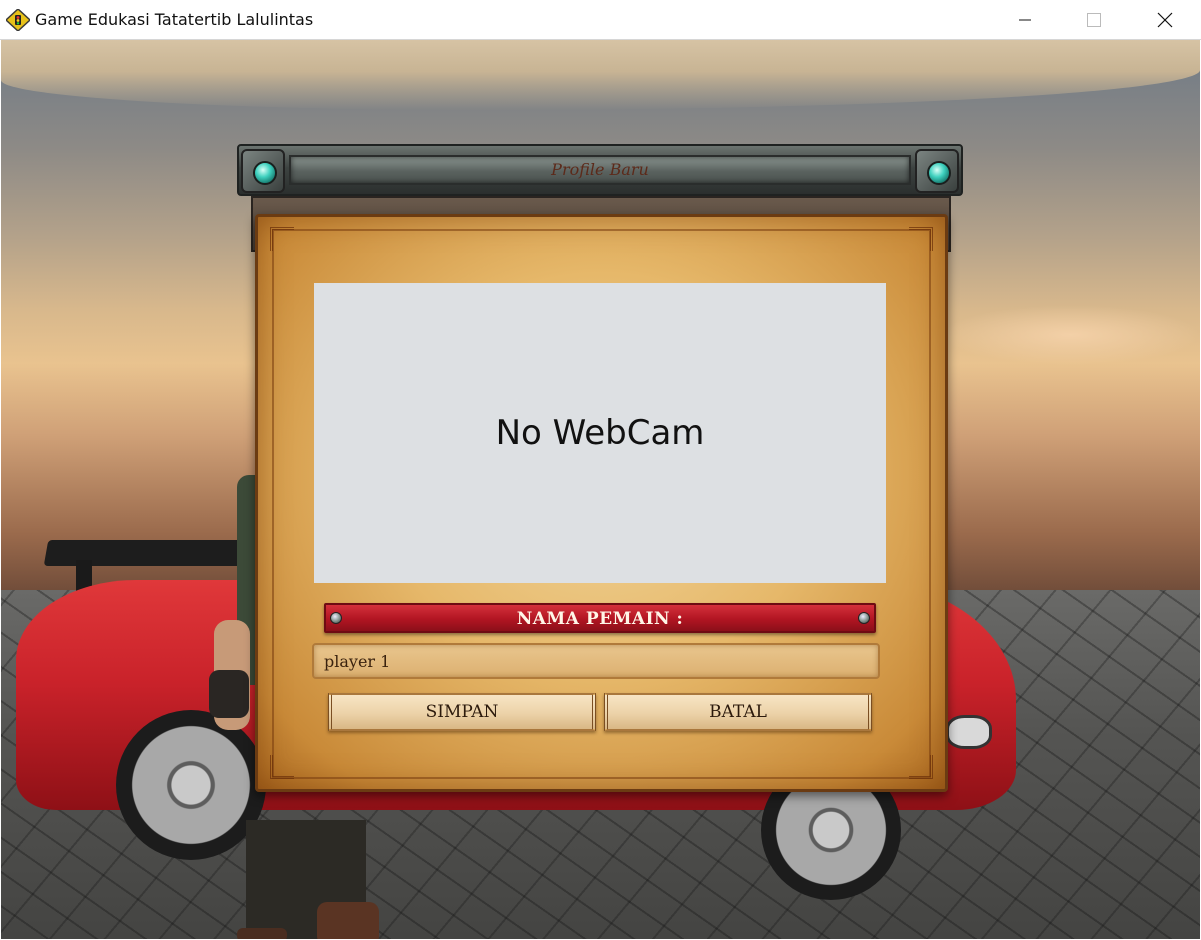 The height and width of the screenshot is (940, 1201). Describe the element at coordinates (146, 553) in the screenshot. I see `car-spoiler` at that location.